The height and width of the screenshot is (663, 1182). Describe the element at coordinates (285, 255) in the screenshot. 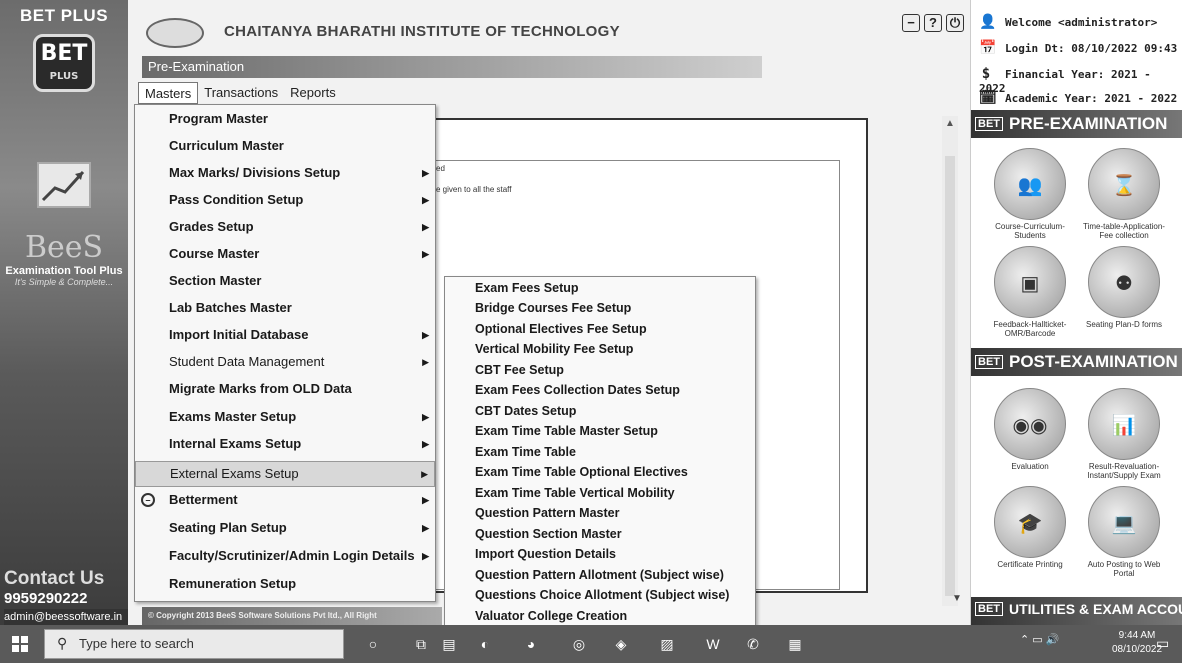

I see `menu-item-course-master: Course Master ▶` at that location.